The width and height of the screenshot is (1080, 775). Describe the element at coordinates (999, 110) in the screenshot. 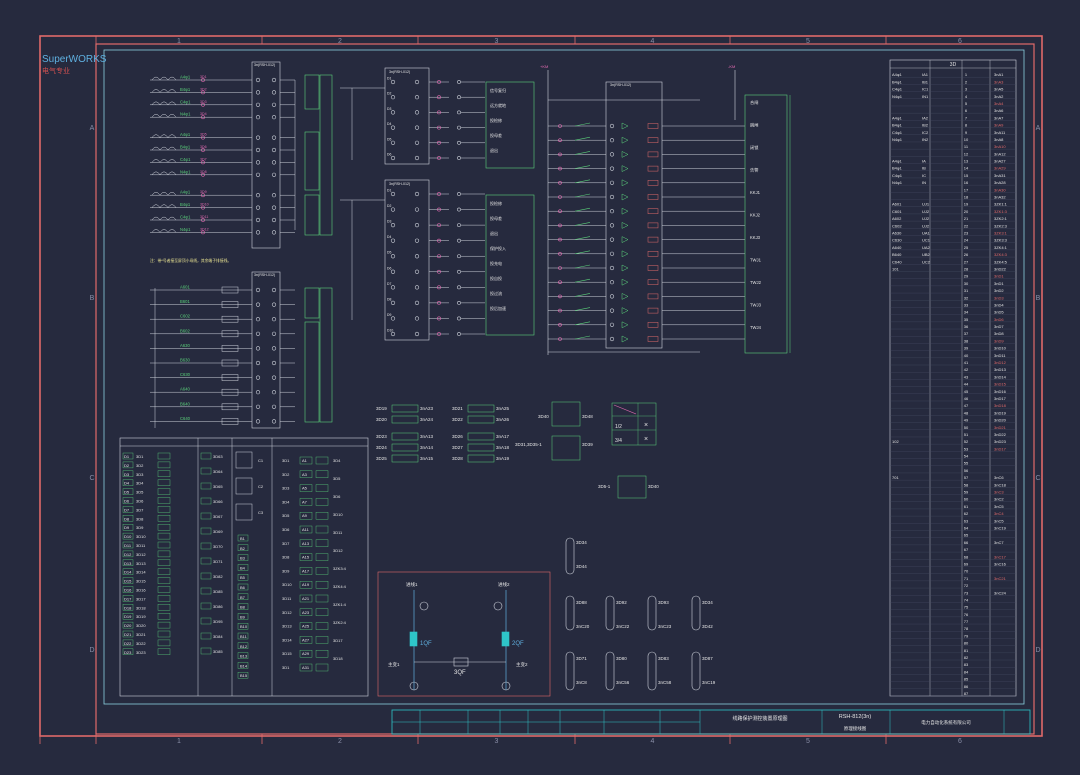

I see `row-cell: 3nA6` at that location.